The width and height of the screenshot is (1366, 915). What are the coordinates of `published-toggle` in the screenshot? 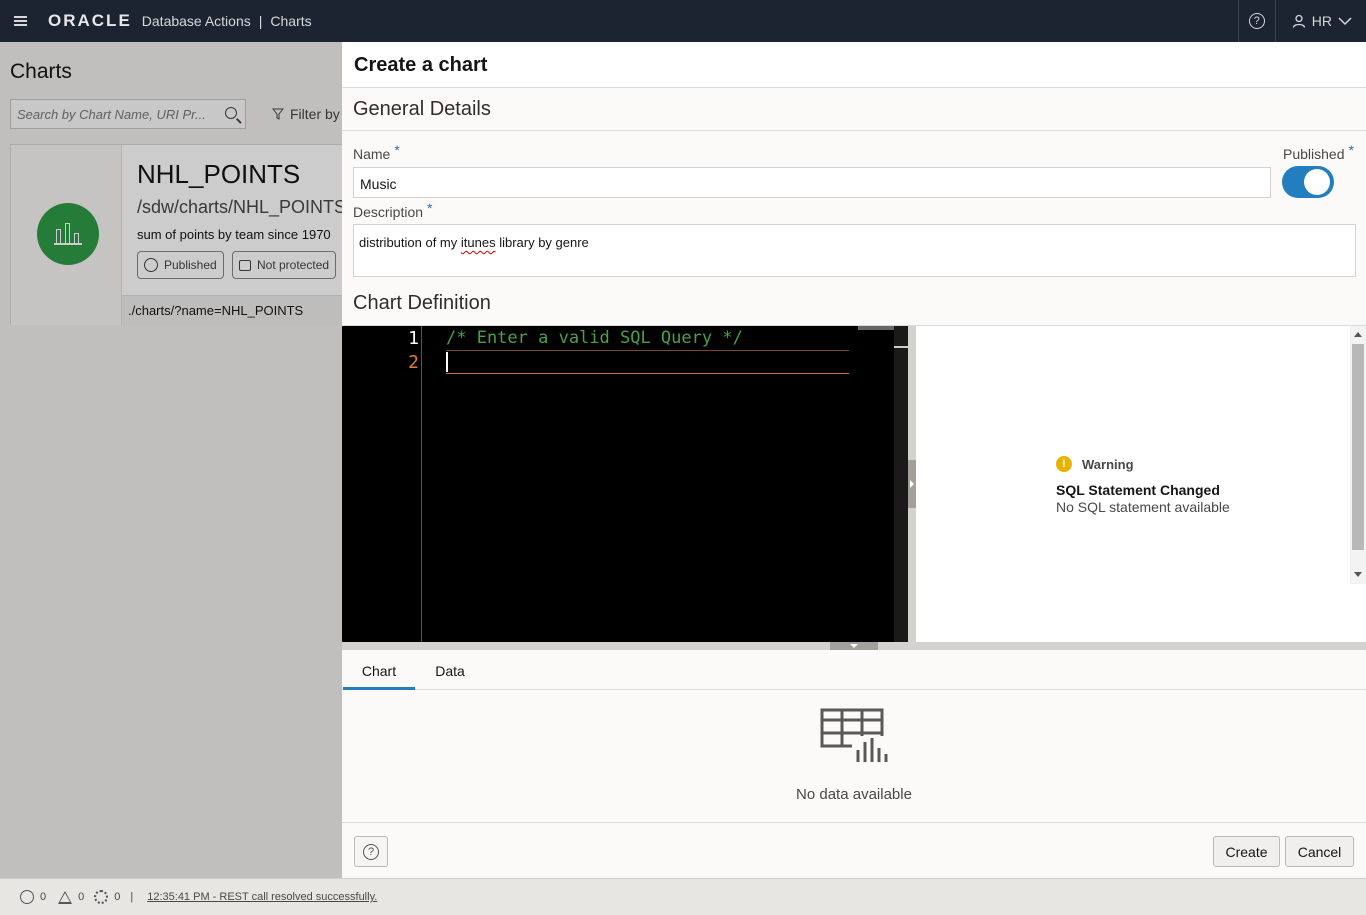 It's located at (1308, 182).